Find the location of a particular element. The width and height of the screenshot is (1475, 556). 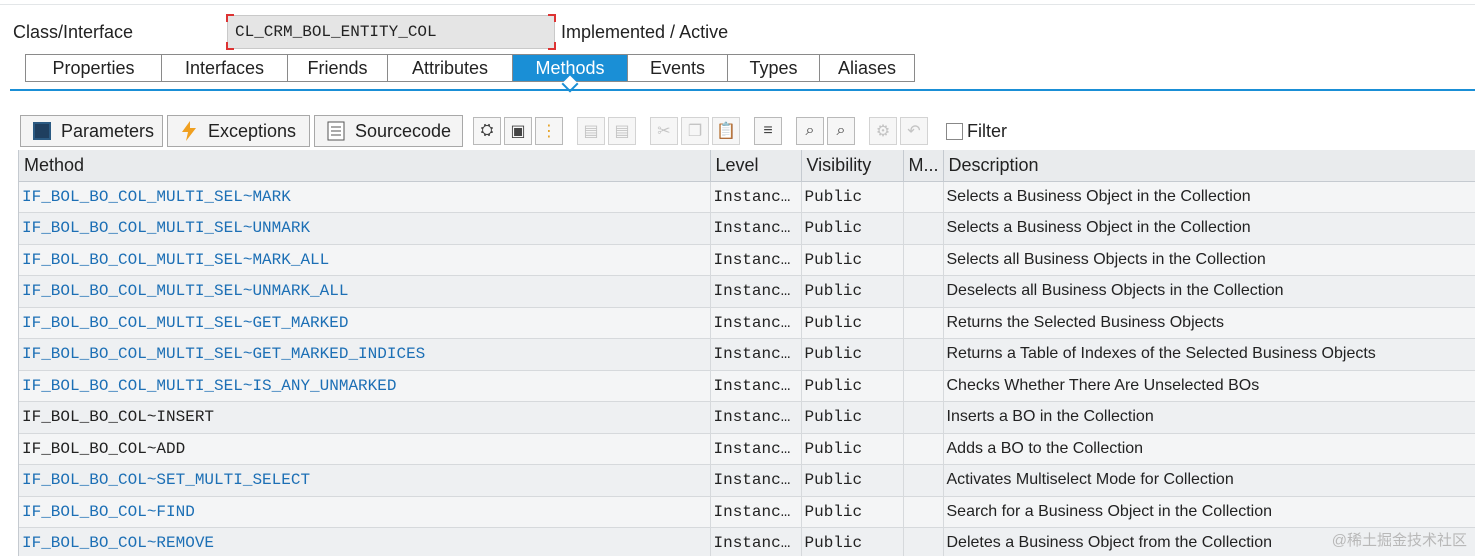

copy-window-icon: ▣ is located at coordinates (518, 131).